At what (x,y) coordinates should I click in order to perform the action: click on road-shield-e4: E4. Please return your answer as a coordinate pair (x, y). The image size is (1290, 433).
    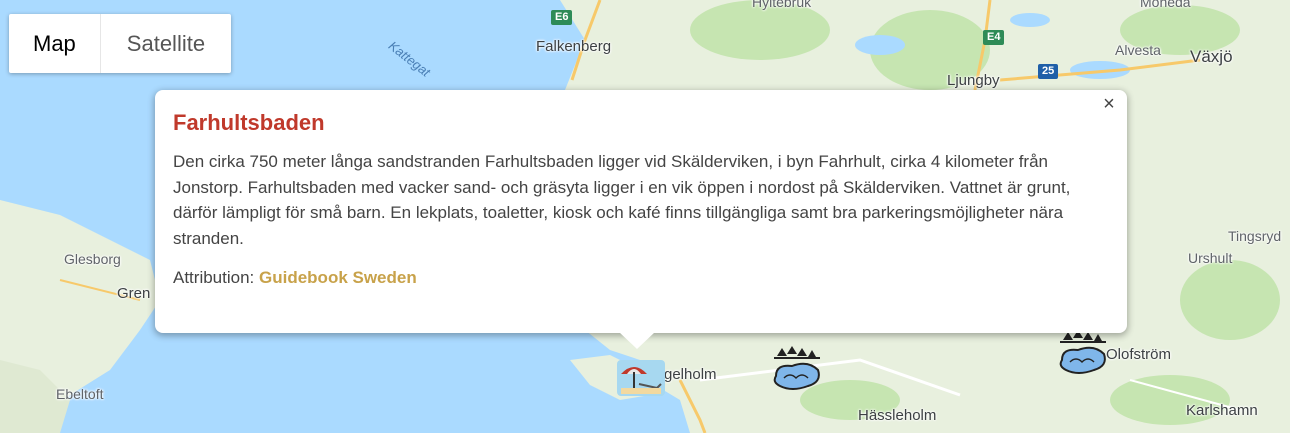
    Looking at the image, I should click on (994, 37).